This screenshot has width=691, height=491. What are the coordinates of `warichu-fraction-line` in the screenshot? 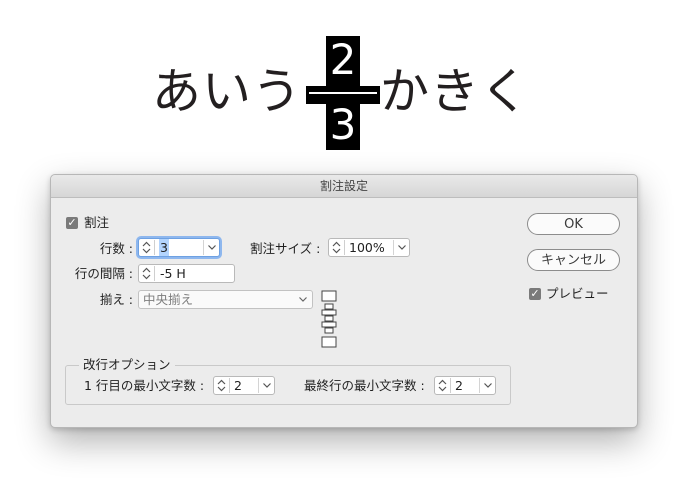 It's located at (343, 93).